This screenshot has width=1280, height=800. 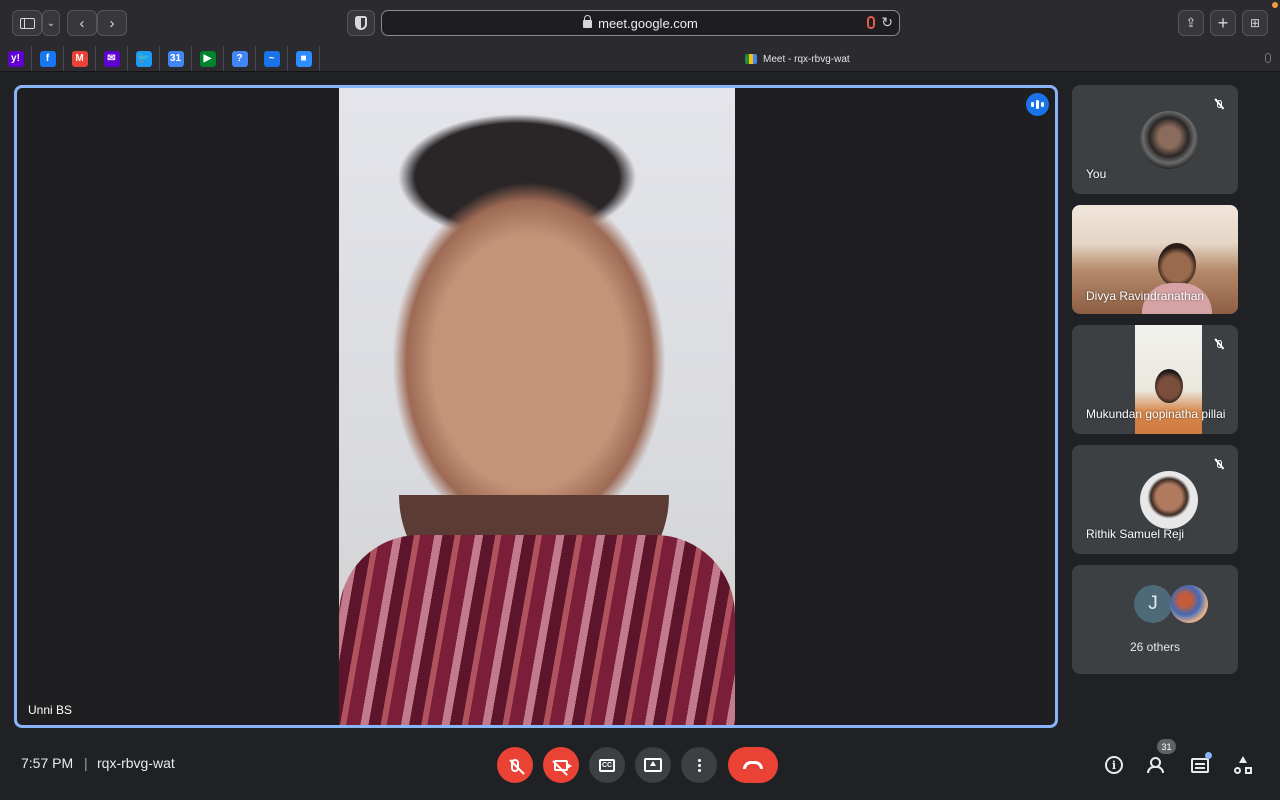 I want to click on chat-icon, so click(x=1200, y=765).